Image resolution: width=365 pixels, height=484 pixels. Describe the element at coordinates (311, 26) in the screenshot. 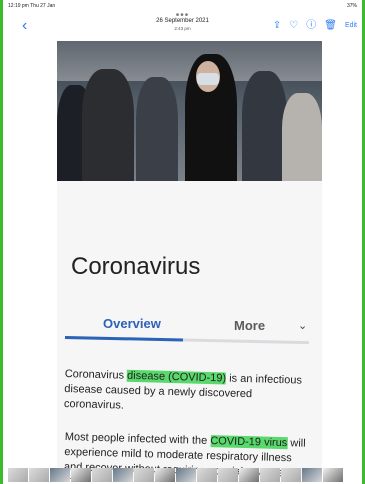

I see `info-icon: ⓘ` at that location.